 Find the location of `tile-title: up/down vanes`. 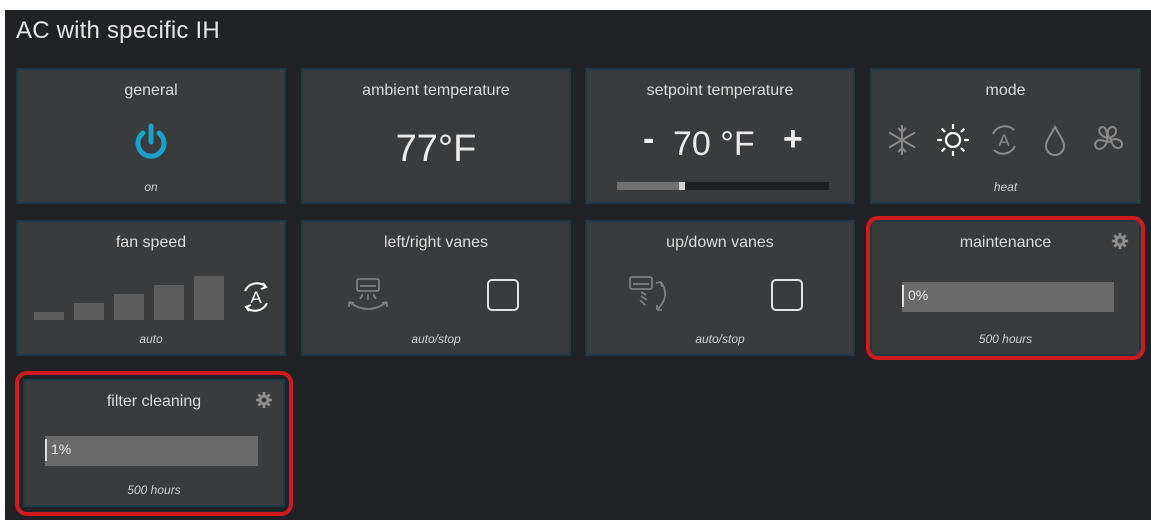

tile-title: up/down vanes is located at coordinates (720, 242).